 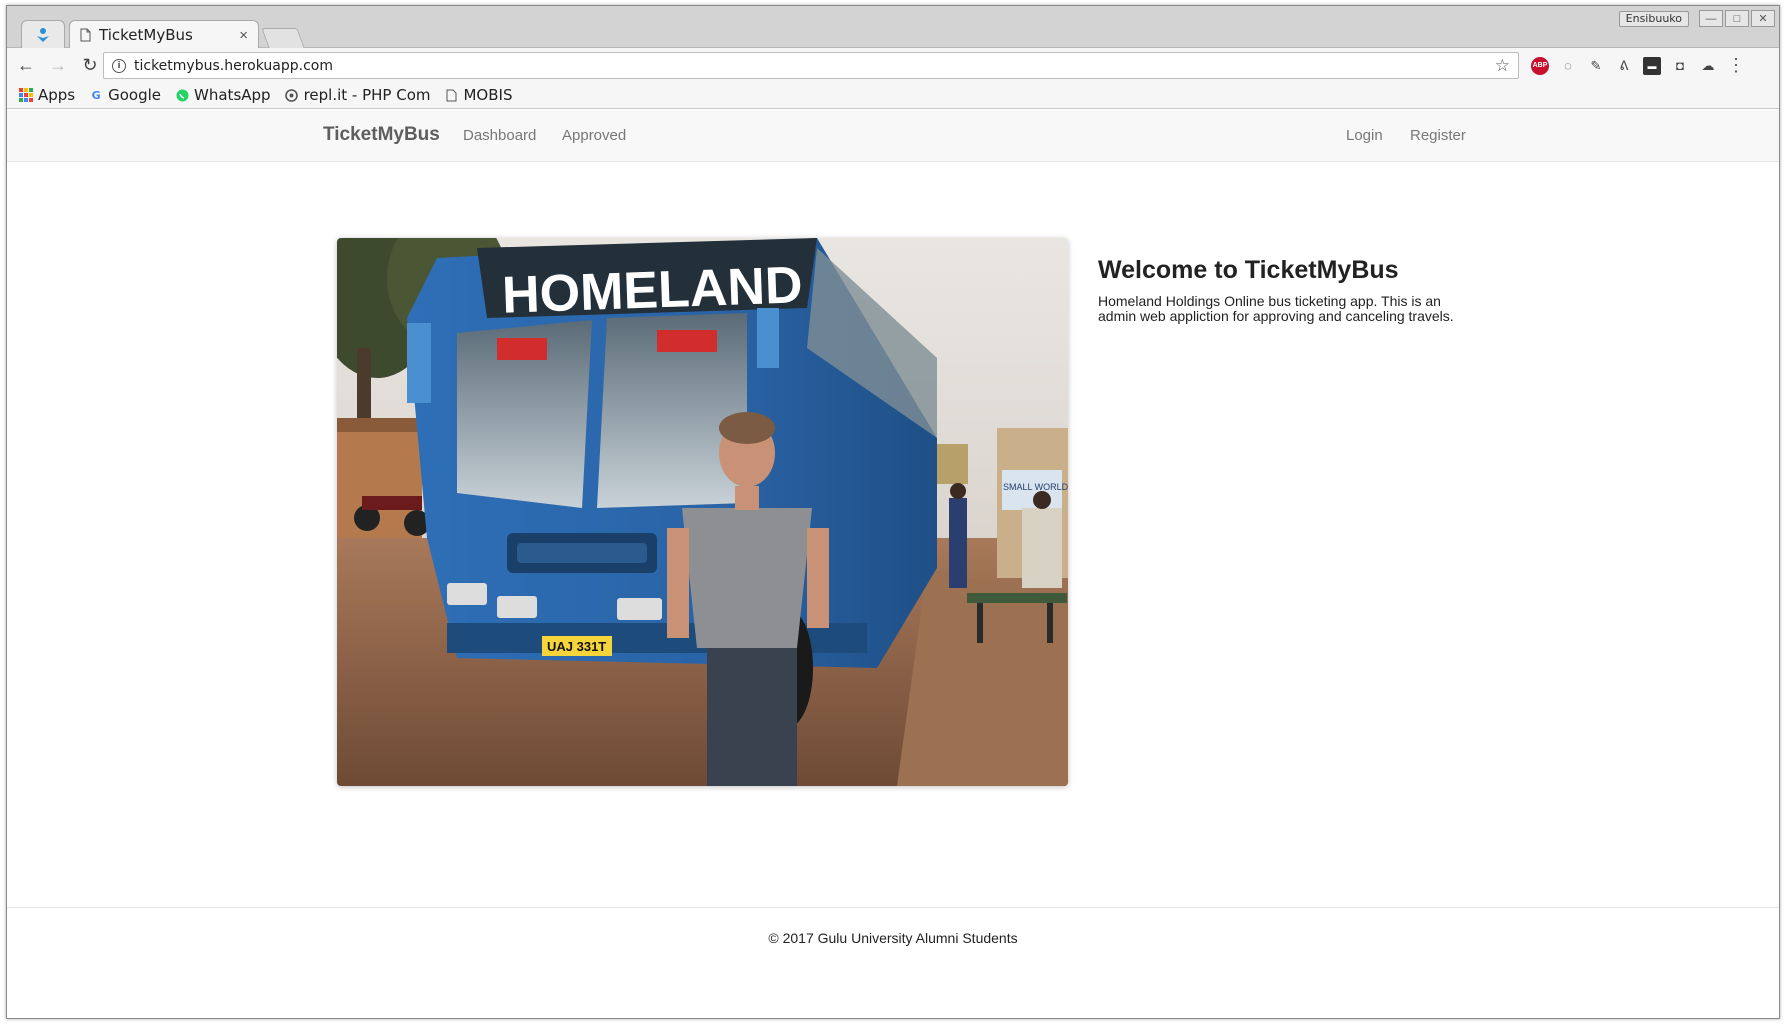 I want to click on profile-button: Ensibuuko, so click(x=1653, y=19).